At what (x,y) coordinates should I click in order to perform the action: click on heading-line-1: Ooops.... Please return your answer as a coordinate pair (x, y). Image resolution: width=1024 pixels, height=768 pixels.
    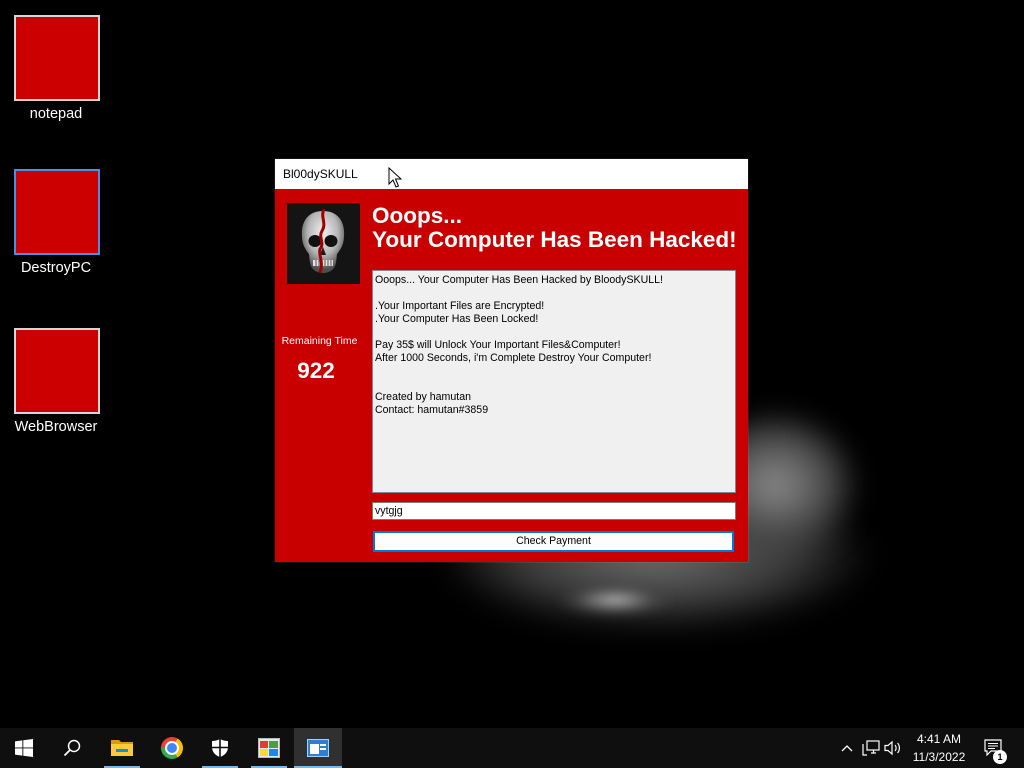
    Looking at the image, I should click on (417, 215).